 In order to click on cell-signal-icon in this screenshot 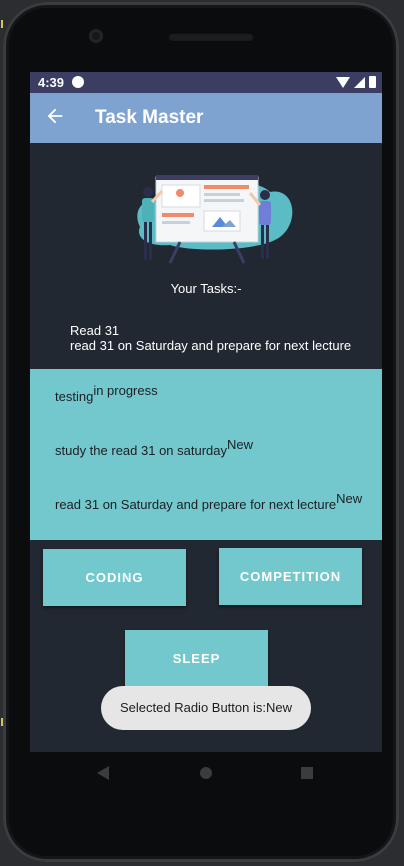, I will do `click(359, 82)`.